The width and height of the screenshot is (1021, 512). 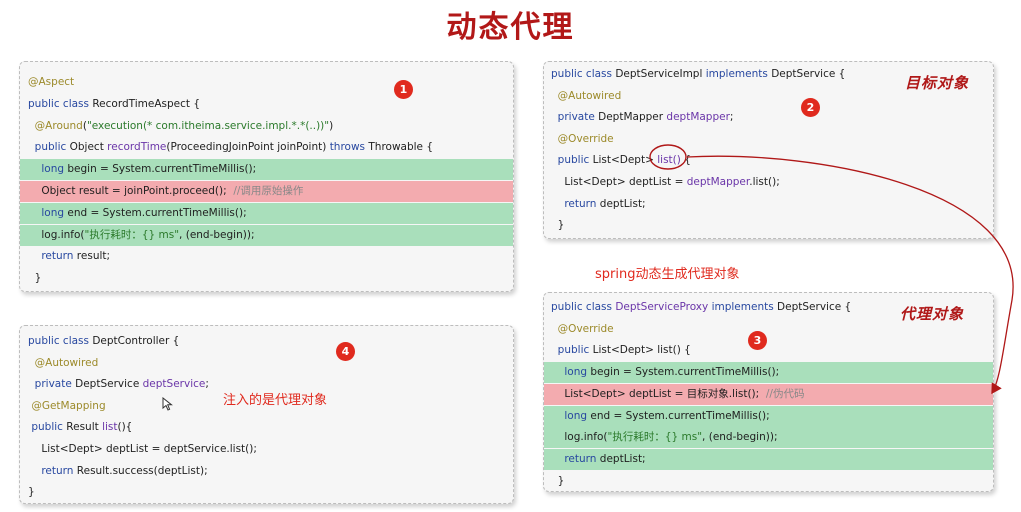 What do you see at coordinates (266, 82) in the screenshot?
I see `aspect-code-line: @Aspect` at bounding box center [266, 82].